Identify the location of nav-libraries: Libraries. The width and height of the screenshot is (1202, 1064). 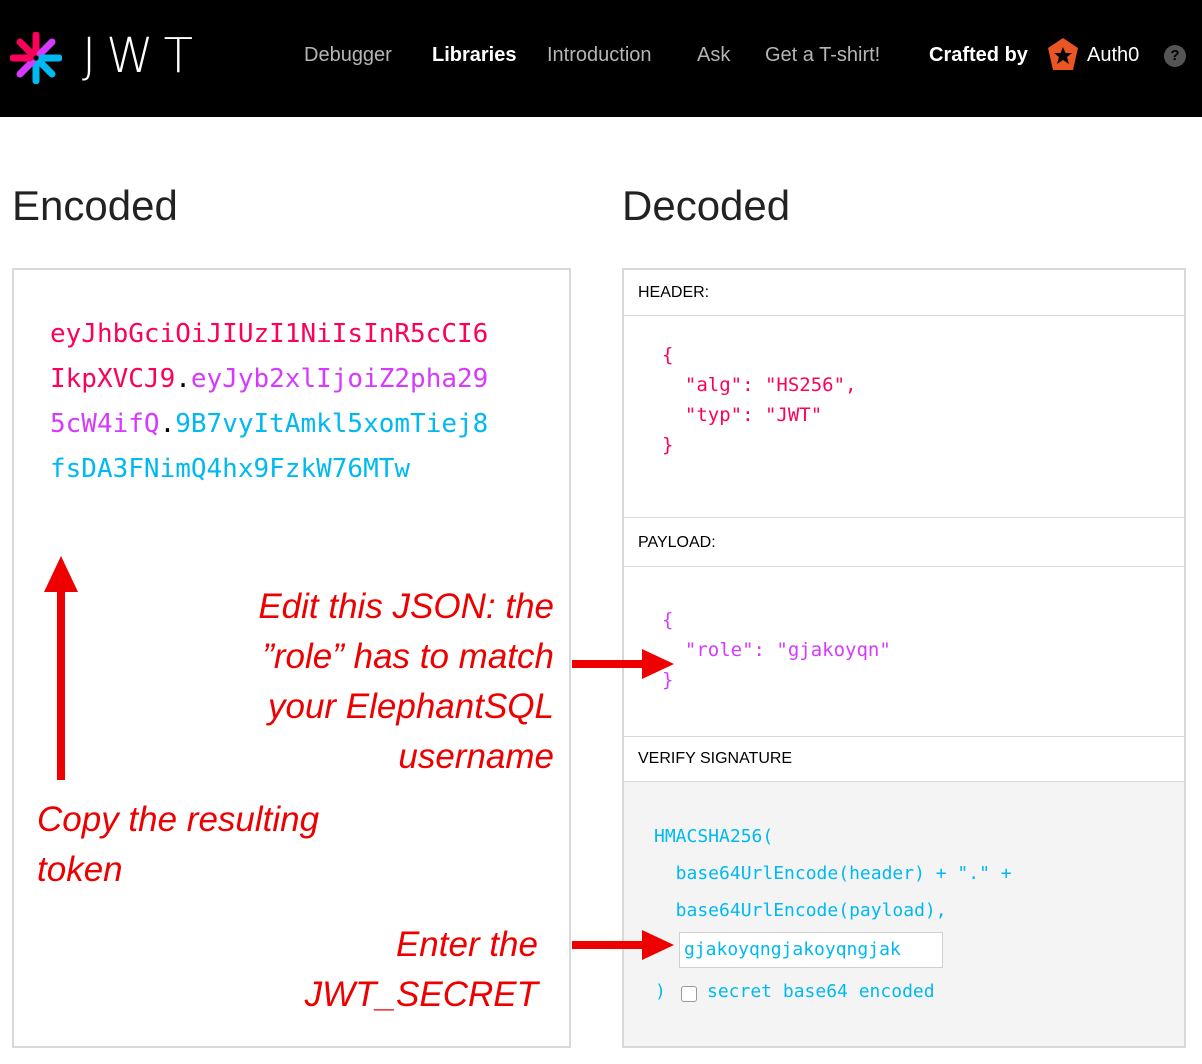
(474, 55).